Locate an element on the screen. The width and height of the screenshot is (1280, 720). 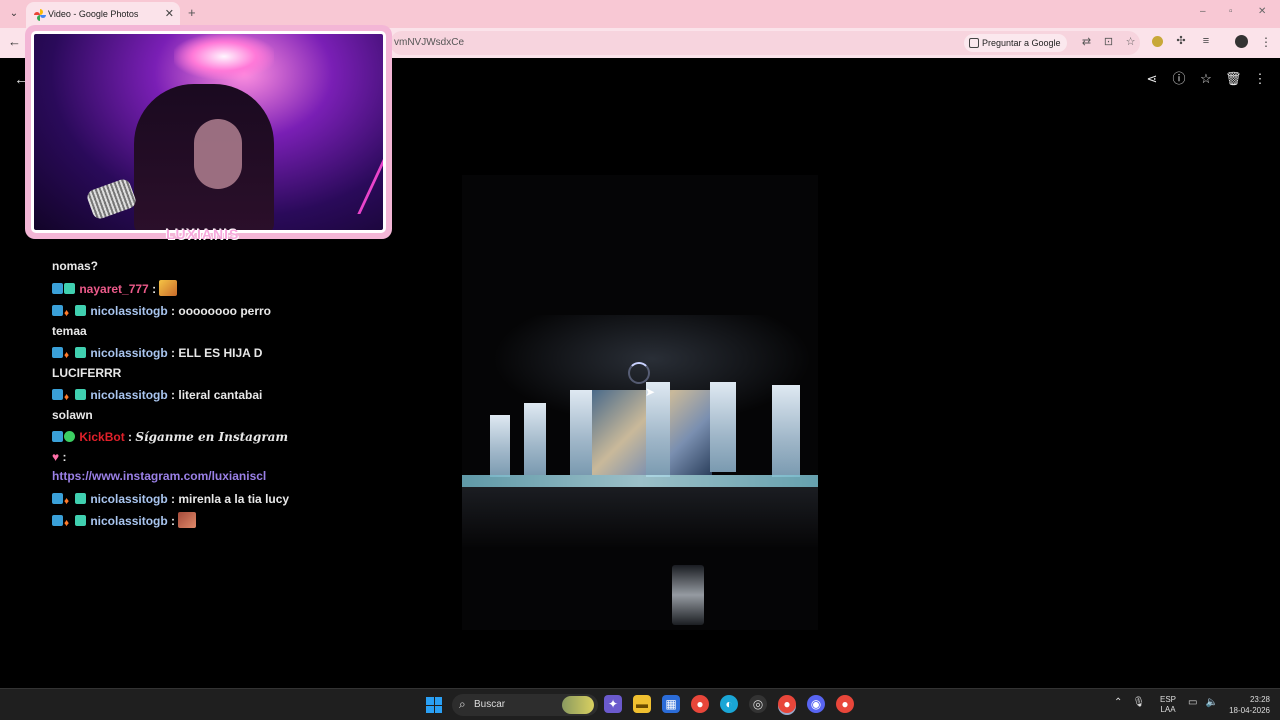
new-tab-icon: + is located at coordinates (192, 12).